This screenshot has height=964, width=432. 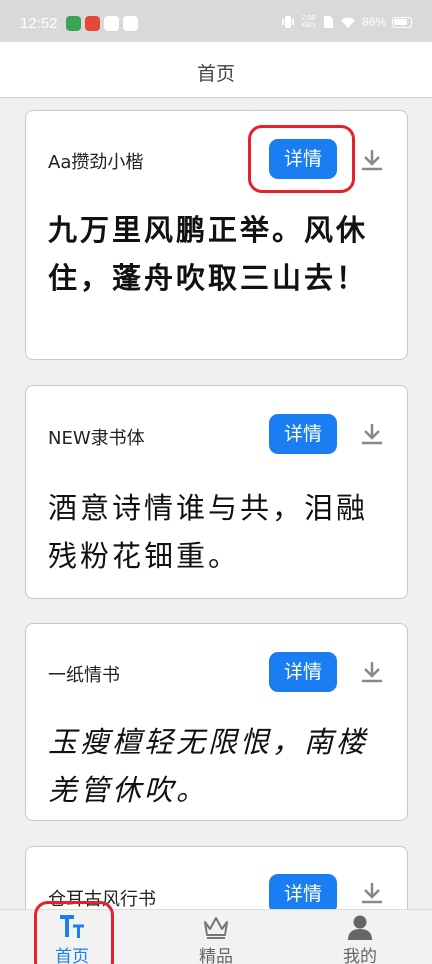 What do you see at coordinates (102, 23) in the screenshot?
I see `notification-icons` at bounding box center [102, 23].